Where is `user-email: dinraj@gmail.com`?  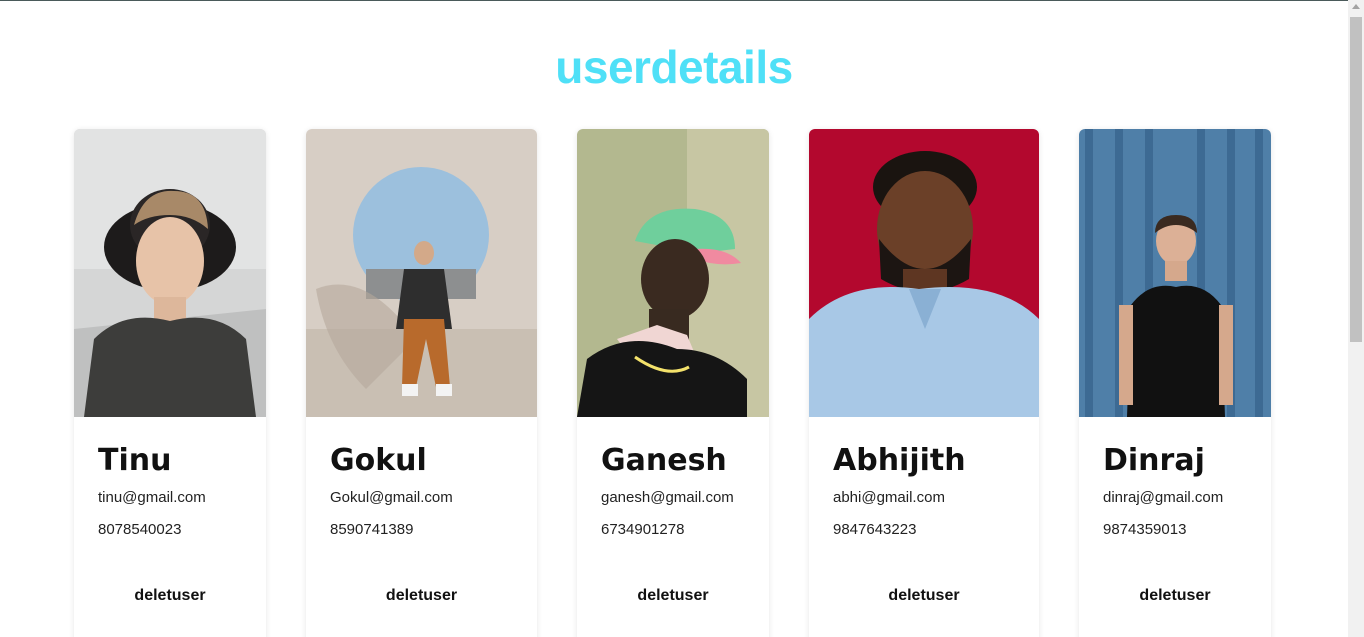
user-email: dinraj@gmail.com is located at coordinates (1163, 497).